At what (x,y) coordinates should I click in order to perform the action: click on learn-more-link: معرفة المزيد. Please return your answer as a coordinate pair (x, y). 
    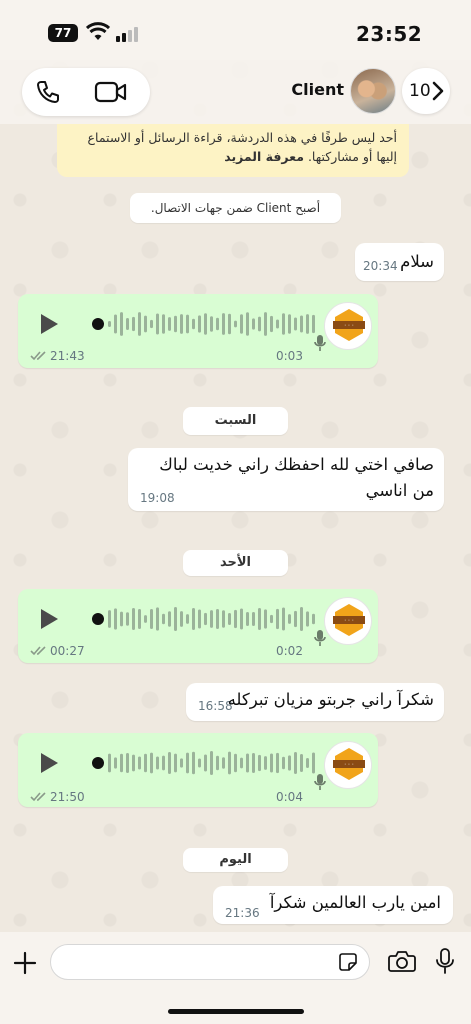
    Looking at the image, I should click on (264, 156).